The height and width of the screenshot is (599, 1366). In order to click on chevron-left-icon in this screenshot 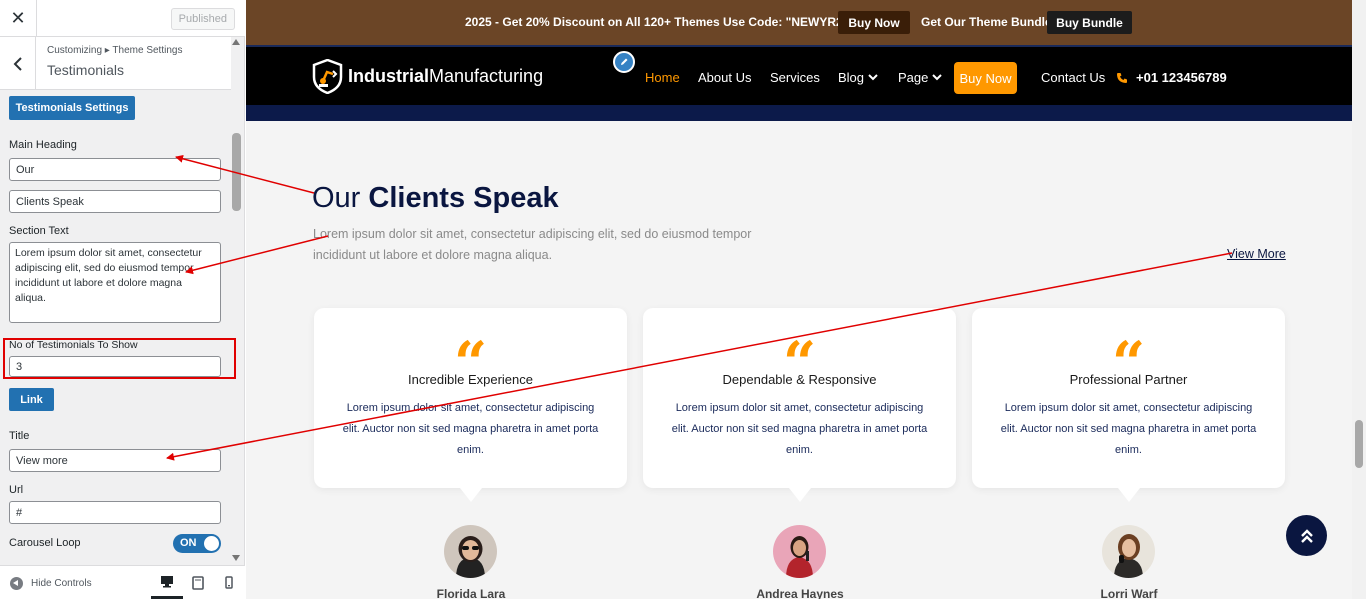, I will do `click(17, 63)`.